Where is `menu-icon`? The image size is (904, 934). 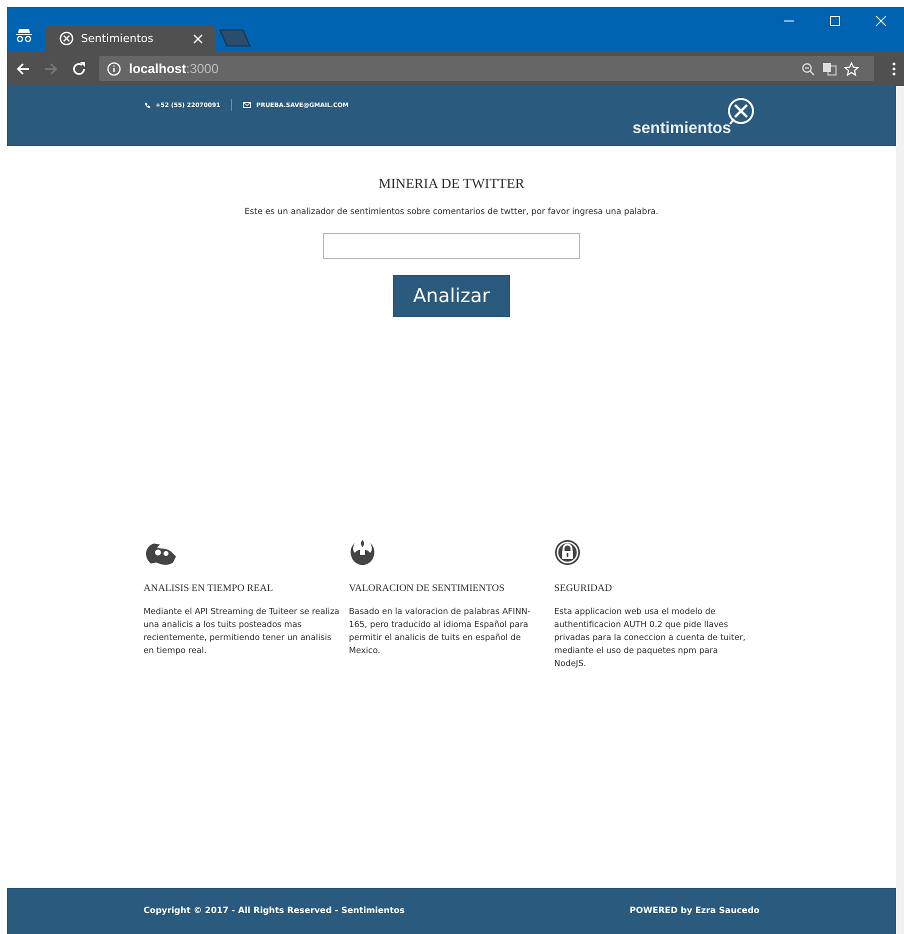
menu-icon is located at coordinates (894, 69).